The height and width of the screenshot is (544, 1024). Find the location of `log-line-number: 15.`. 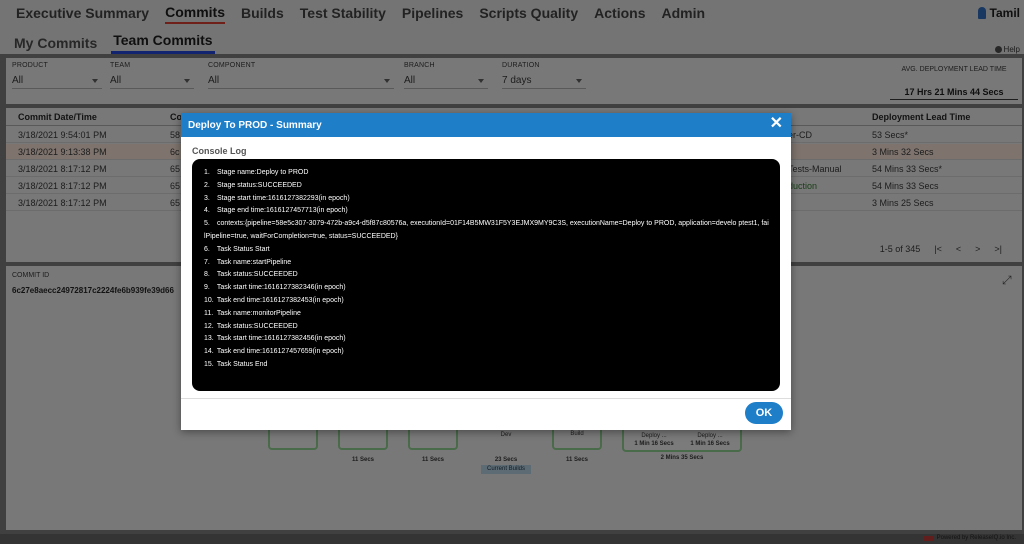

log-line-number: 15. is located at coordinates (209, 364).